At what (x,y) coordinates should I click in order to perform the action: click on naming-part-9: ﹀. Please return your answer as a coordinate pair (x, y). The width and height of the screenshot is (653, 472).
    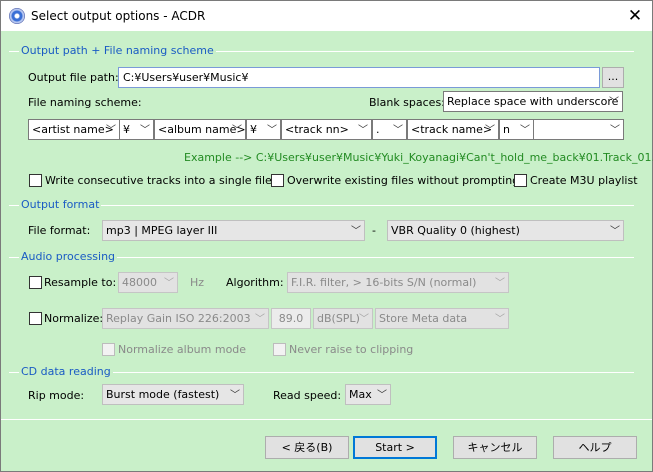
    Looking at the image, I should click on (578, 129).